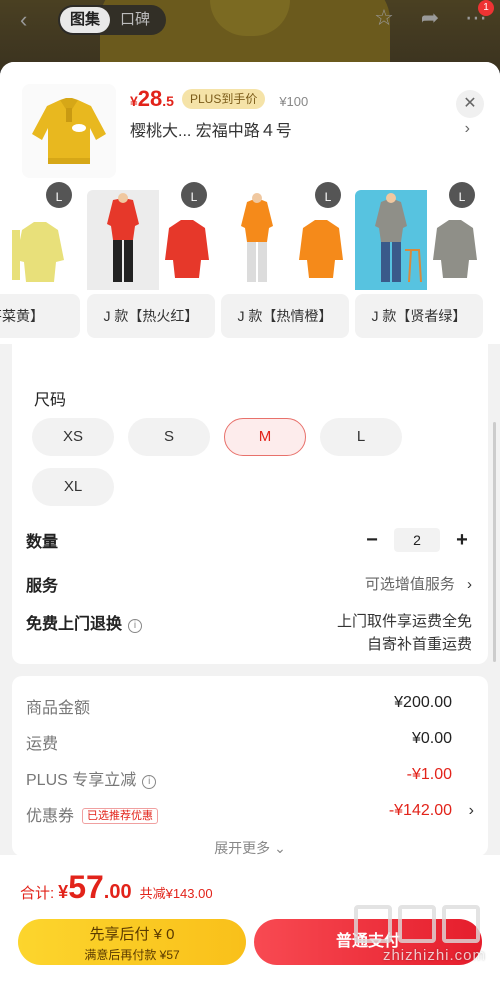  Describe the element at coordinates (294, 101) in the screenshot. I see `original-price: ¥100` at that location.